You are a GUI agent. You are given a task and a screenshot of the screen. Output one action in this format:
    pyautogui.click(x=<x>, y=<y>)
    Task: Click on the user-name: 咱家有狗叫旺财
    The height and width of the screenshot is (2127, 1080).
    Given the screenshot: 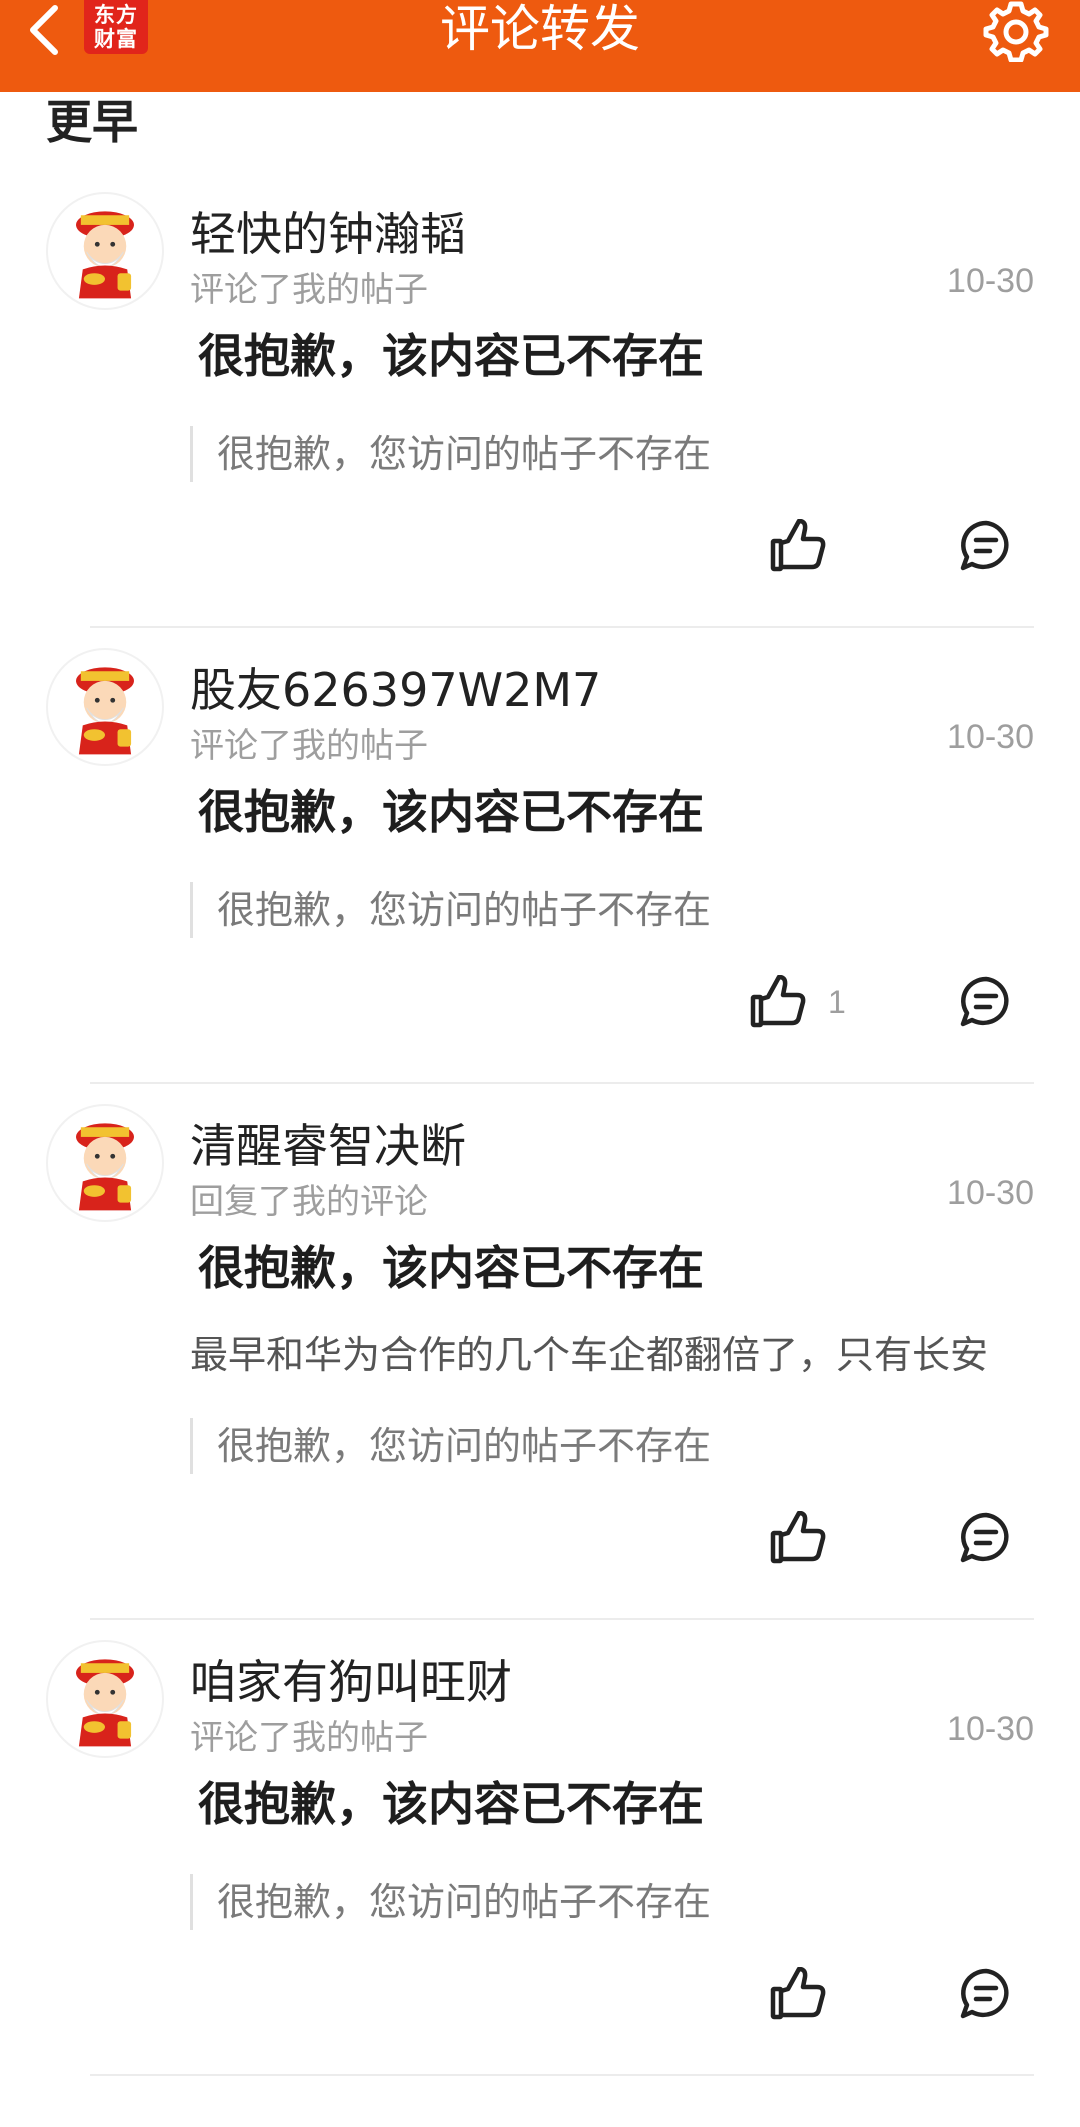 What is the action you would take?
    pyautogui.click(x=351, y=1679)
    